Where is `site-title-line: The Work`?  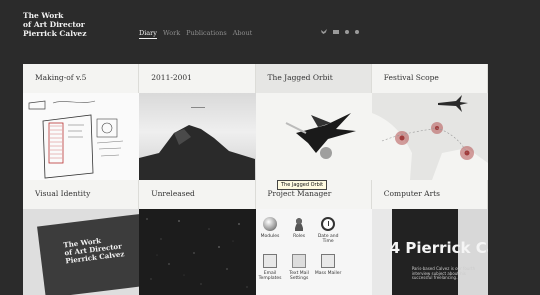
site-title-line: The Work is located at coordinates (43, 15).